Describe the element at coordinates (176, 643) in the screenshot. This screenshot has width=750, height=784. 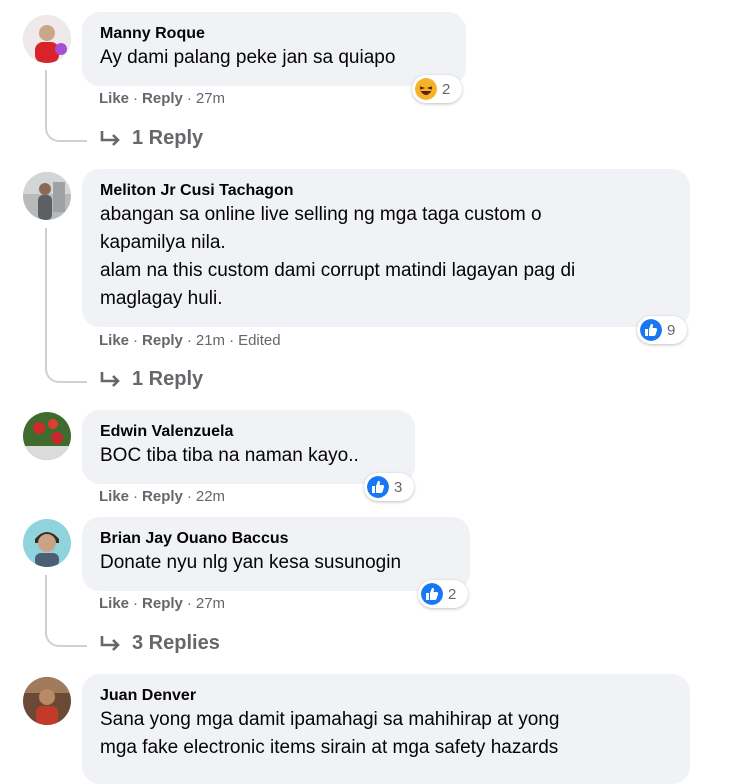
I see `replies-label: 3 Replies` at that location.